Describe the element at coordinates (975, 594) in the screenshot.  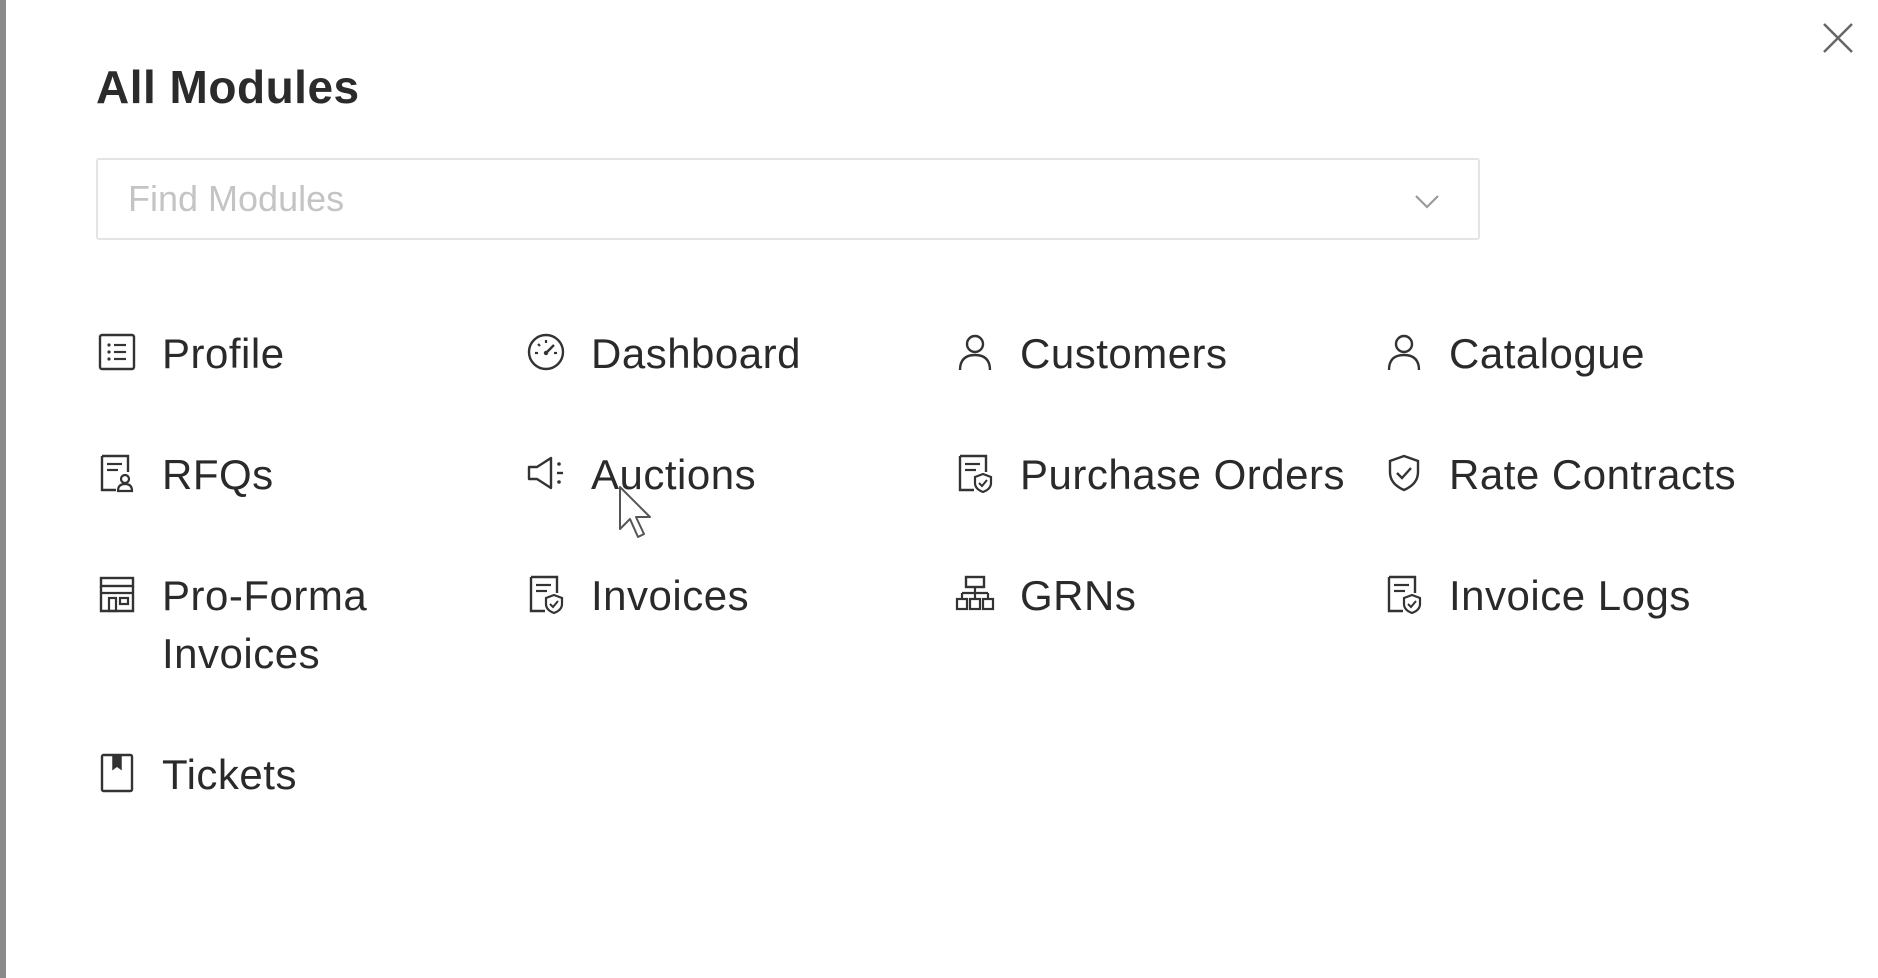
I see `sitemap-icon` at that location.